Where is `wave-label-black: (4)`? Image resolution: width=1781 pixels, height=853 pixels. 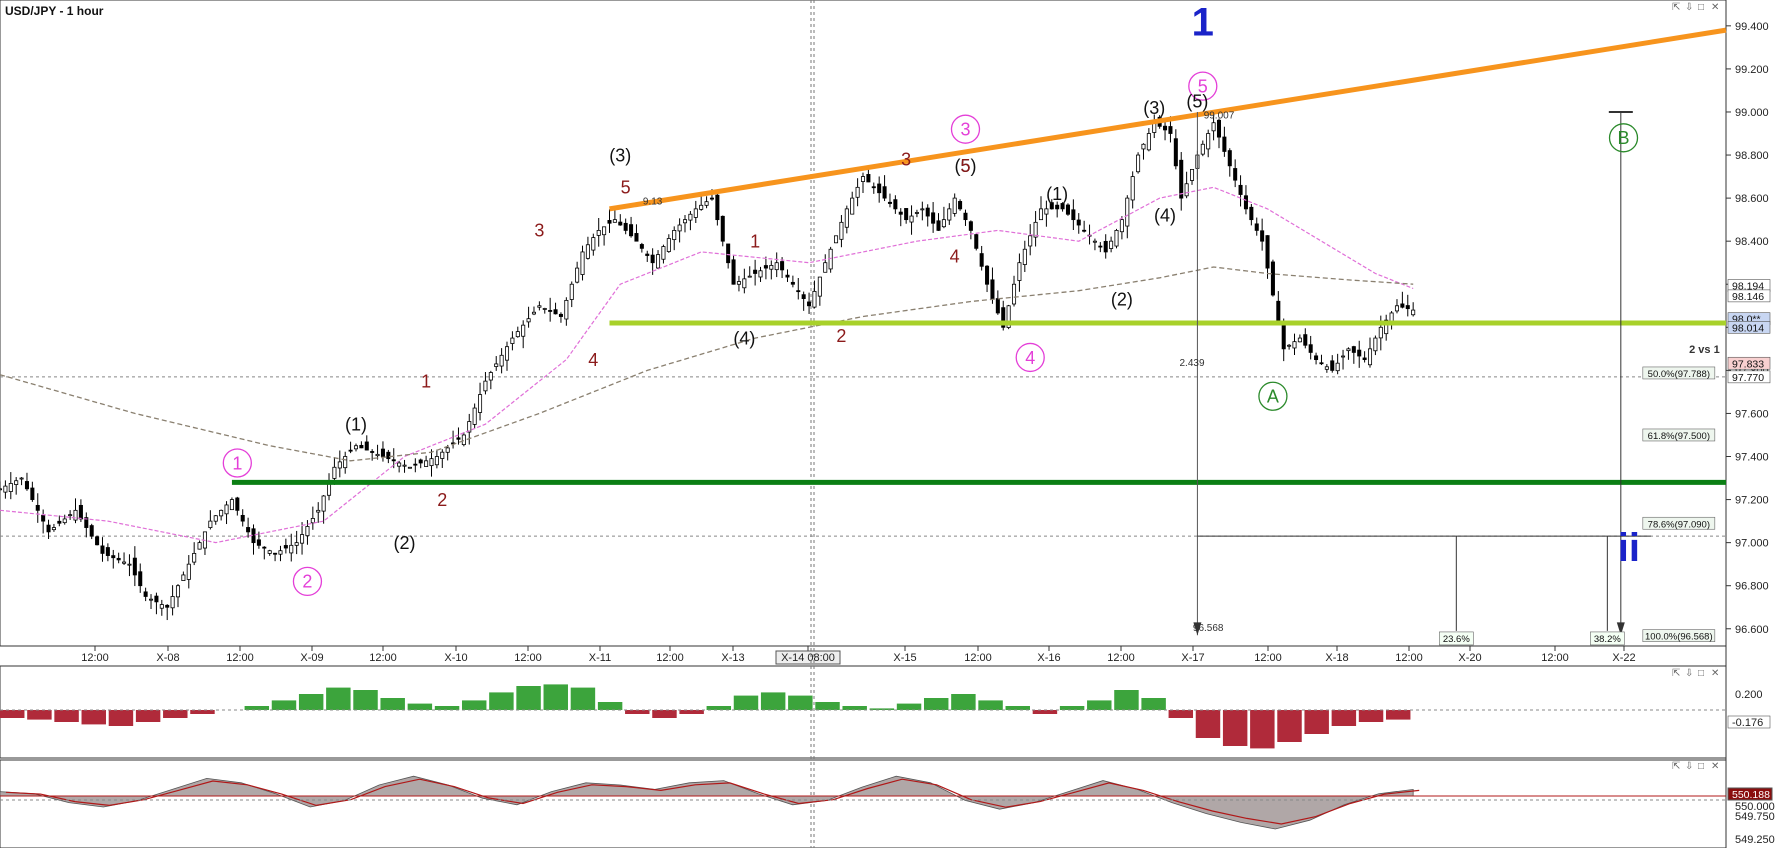
wave-label-black: (4) is located at coordinates (1165, 216).